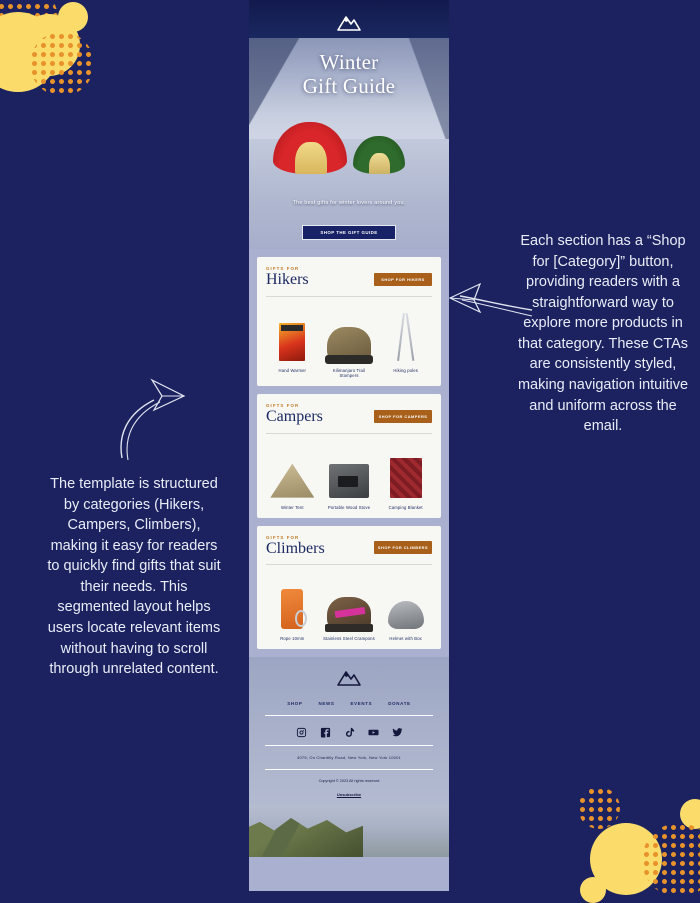  I want to click on category-title: Hikers, so click(287, 279).